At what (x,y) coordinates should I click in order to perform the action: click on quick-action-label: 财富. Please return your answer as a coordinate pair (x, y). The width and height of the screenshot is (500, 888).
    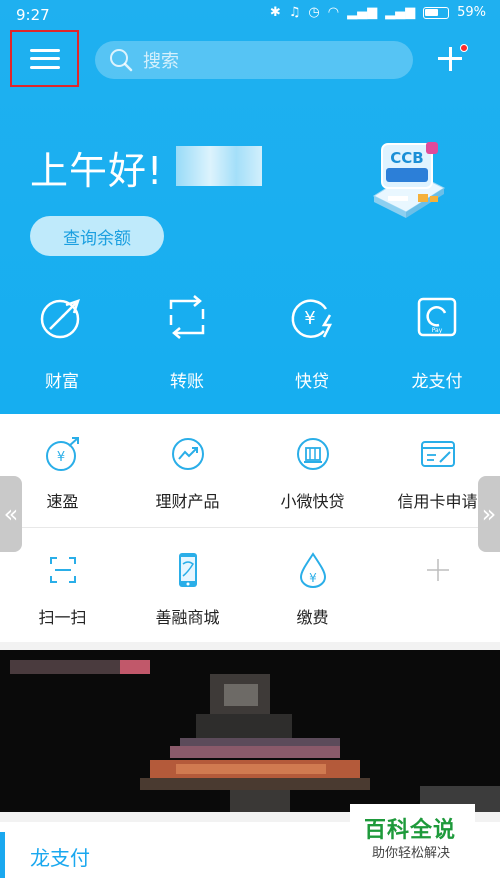
    Looking at the image, I should click on (62, 382).